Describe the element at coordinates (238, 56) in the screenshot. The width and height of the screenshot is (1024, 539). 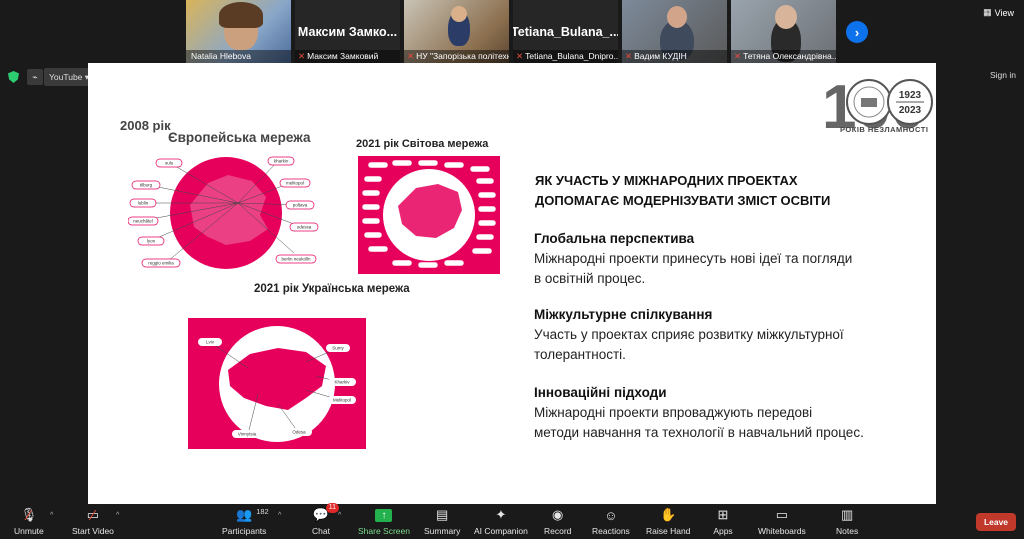
I see `participant-name: Natalia Hlebova` at that location.